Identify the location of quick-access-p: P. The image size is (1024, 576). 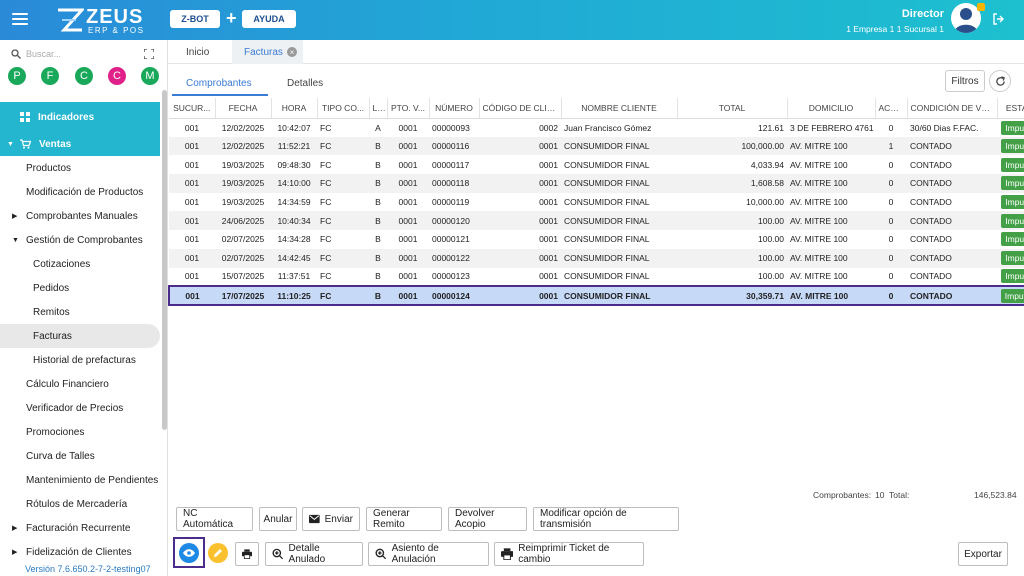
(17, 76).